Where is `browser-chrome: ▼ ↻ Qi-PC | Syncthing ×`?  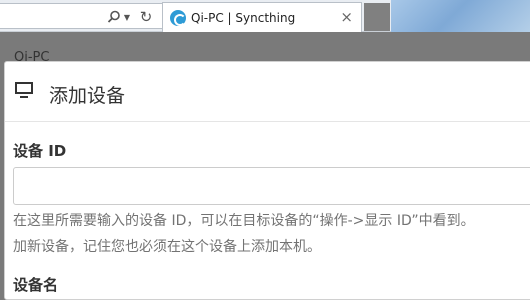 browser-chrome: ▼ ↻ Qi-PC | Syncthing × is located at coordinates (265, 16).